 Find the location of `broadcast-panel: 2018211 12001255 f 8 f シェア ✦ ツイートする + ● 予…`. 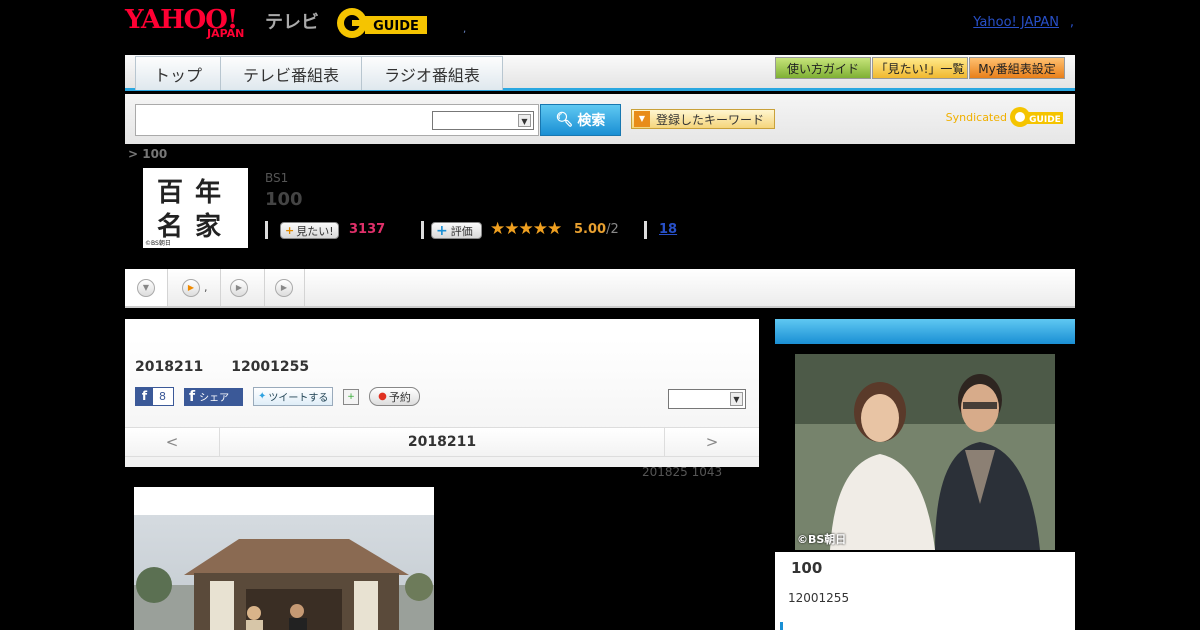

broadcast-panel: 2018211 12001255 f 8 f シェア ✦ ツイートする + ● 予… is located at coordinates (442, 393).